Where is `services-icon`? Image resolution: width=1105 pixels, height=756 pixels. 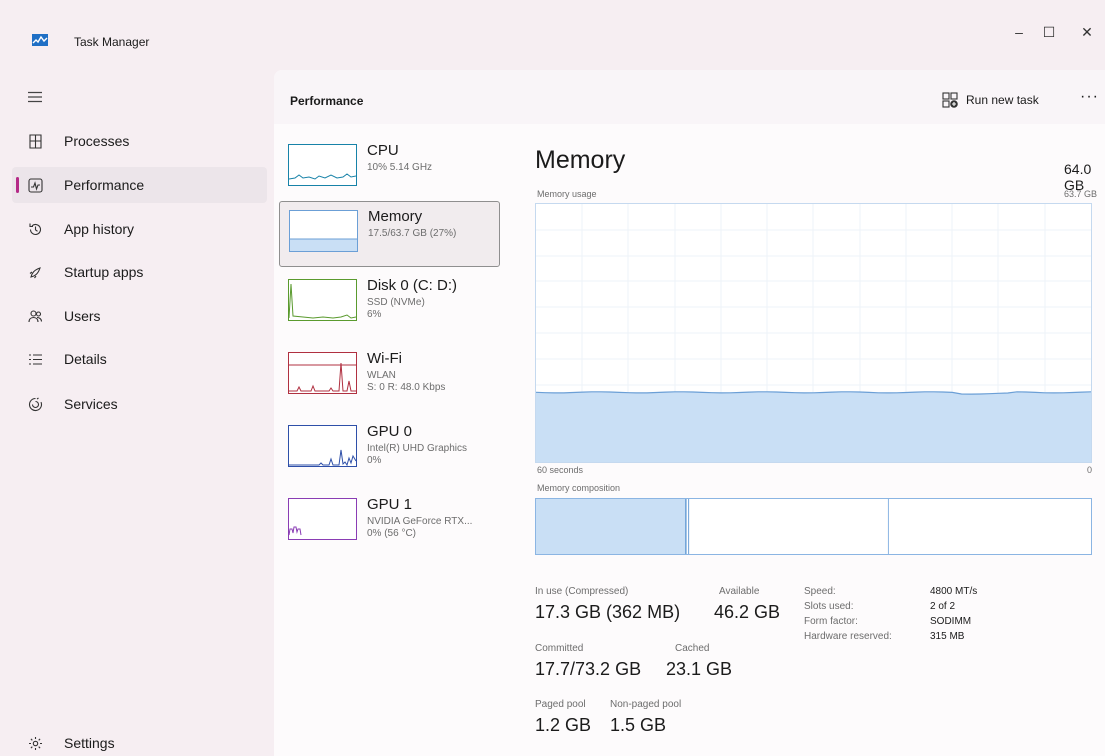 services-icon is located at coordinates (35, 404).